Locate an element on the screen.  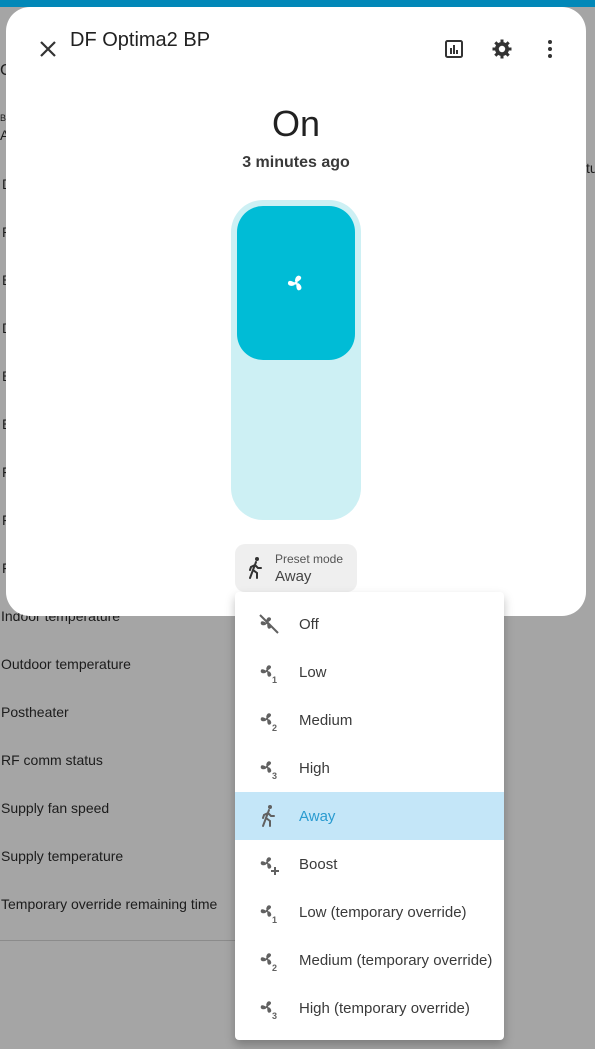
menu-item-away: Away is located at coordinates (369, 816).